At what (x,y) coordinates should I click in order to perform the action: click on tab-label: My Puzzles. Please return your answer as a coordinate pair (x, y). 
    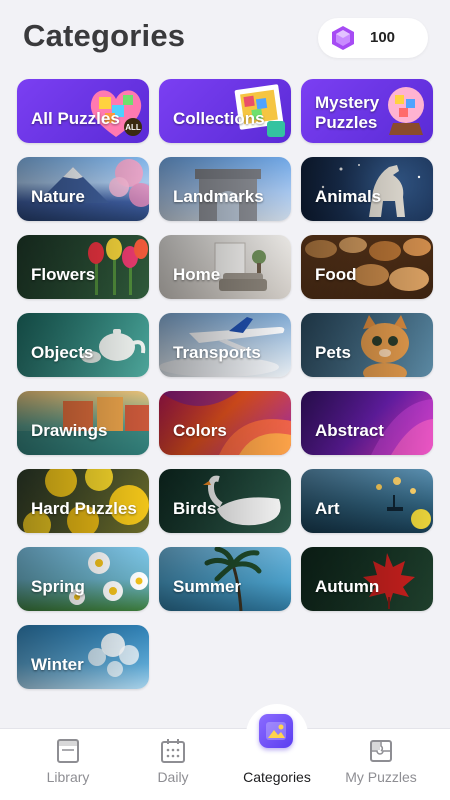
    Looking at the image, I should click on (381, 777).